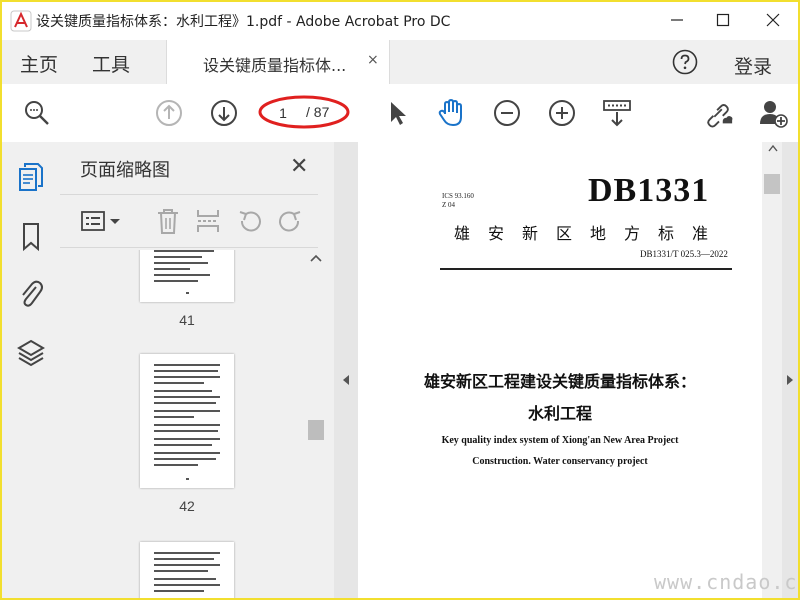 Image resolution: width=800 pixels, height=600 pixels. I want to click on attachment-icon, so click(31, 293).